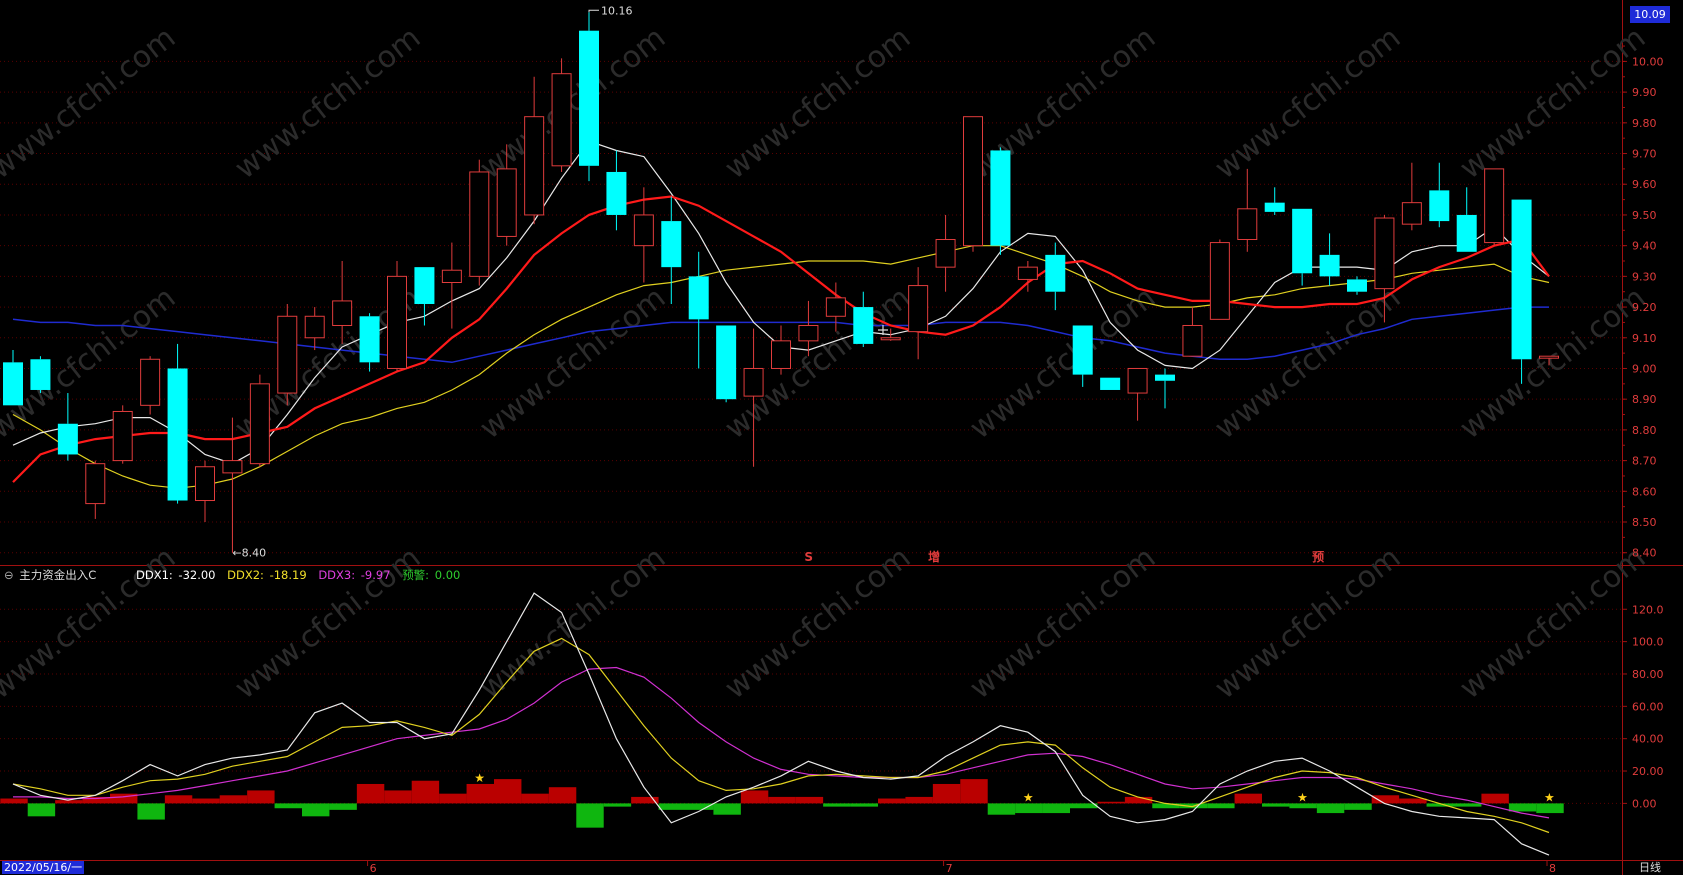  What do you see at coordinates (1644, 338) in the screenshot?
I see `price-tick-label: 9.10` at bounding box center [1644, 338].